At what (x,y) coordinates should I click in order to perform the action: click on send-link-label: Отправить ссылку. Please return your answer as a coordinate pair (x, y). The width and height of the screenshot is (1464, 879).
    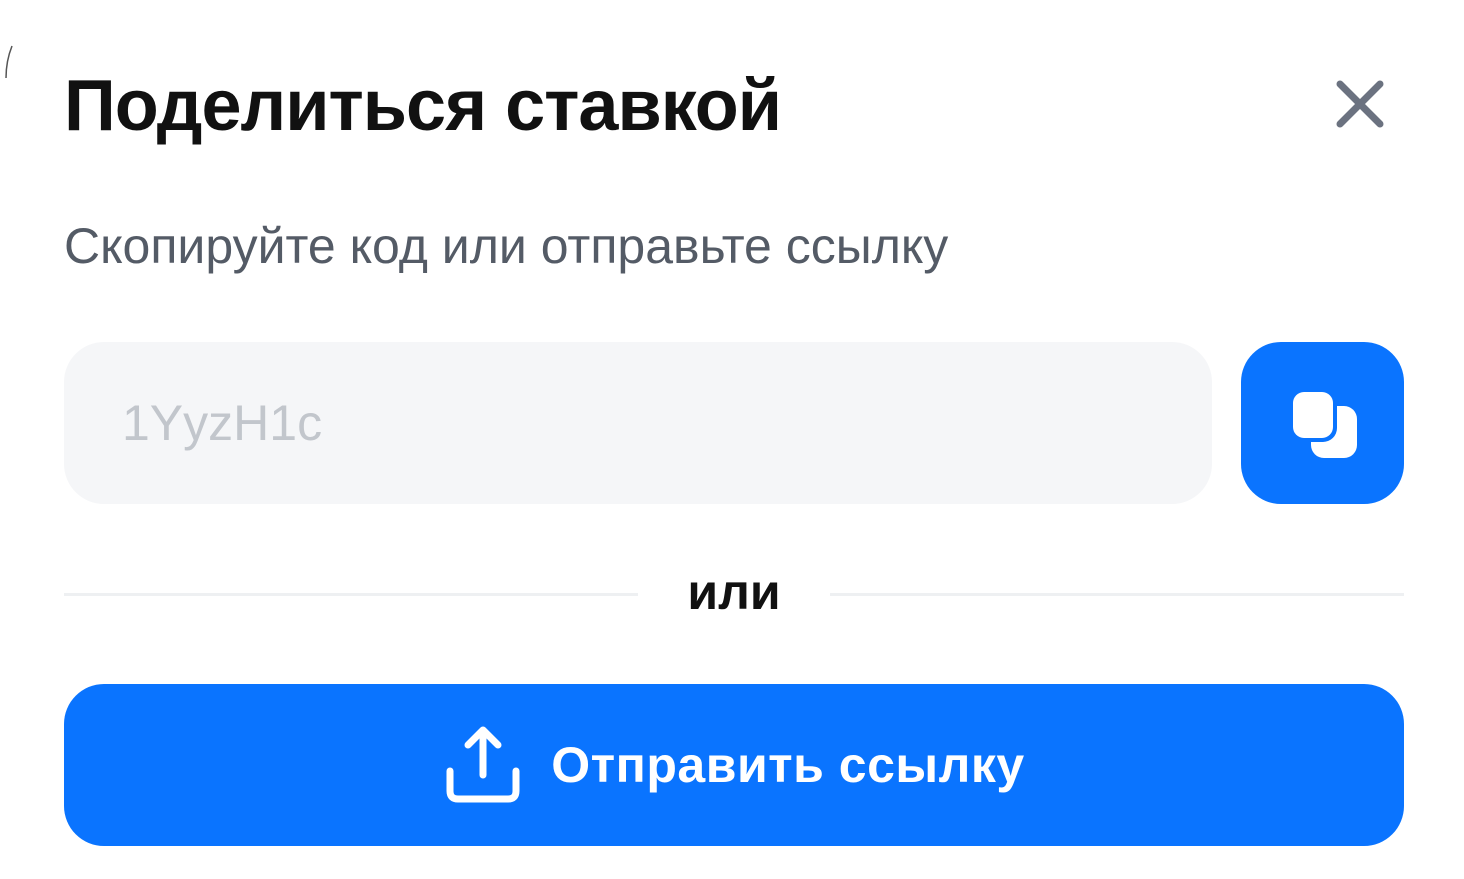
    Looking at the image, I should click on (788, 765).